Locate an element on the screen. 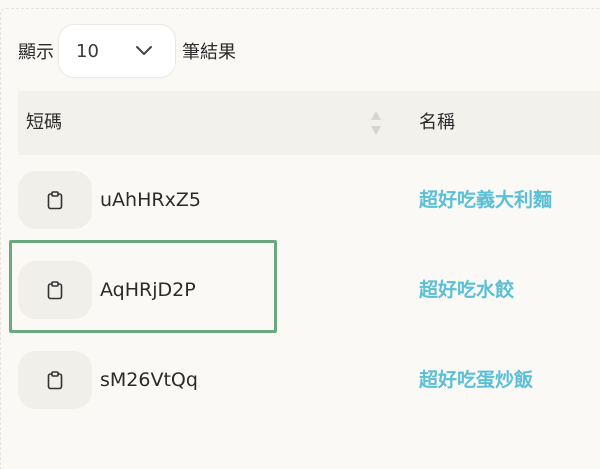  page-length-control: 顯示 10 筆結果 is located at coordinates (127, 51).